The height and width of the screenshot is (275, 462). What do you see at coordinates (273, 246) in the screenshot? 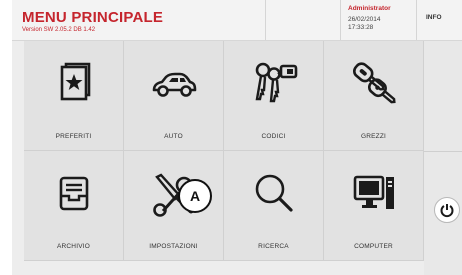
I see `tile-label: RICERCA` at bounding box center [273, 246].